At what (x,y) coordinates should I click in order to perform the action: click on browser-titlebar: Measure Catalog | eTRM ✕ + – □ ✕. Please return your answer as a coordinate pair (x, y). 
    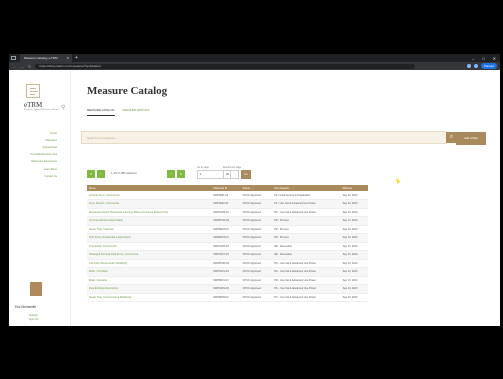
    Looking at the image, I should click on (254, 58).